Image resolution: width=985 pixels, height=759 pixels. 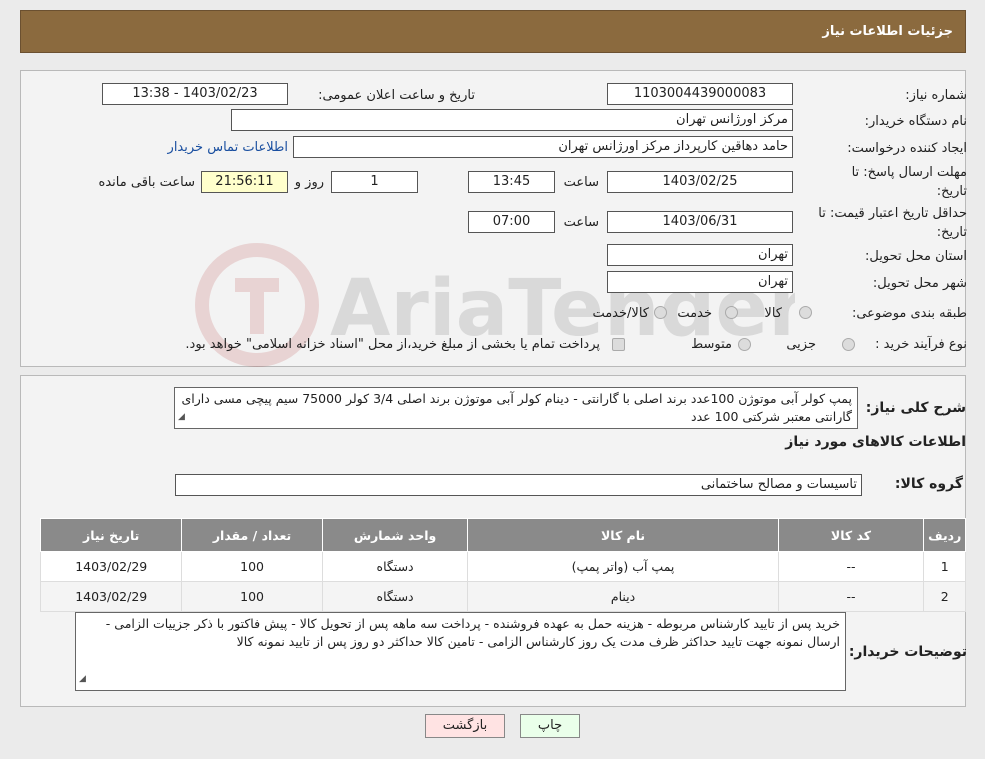 What do you see at coordinates (921, 344) in the screenshot?
I see `process-label: نوع فرآیند خرید :` at bounding box center [921, 344].